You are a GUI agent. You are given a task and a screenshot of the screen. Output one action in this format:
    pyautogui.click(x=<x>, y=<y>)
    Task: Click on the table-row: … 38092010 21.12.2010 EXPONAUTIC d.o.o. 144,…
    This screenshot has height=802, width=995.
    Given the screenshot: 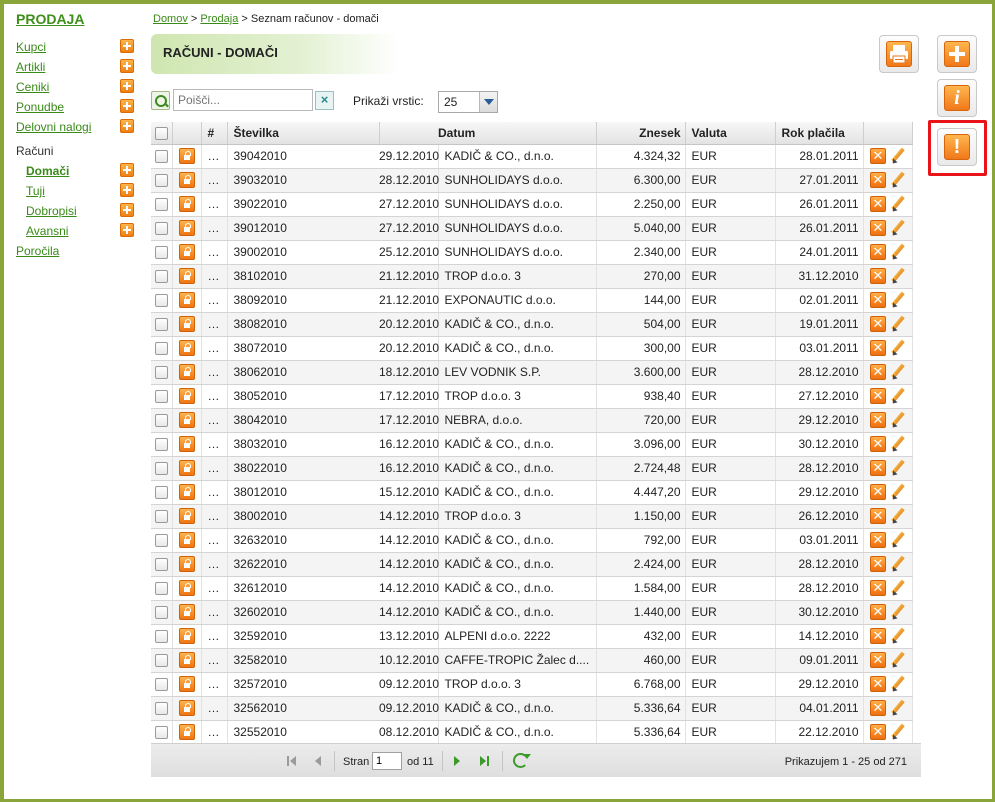 What is the action you would take?
    pyautogui.click(x=532, y=300)
    